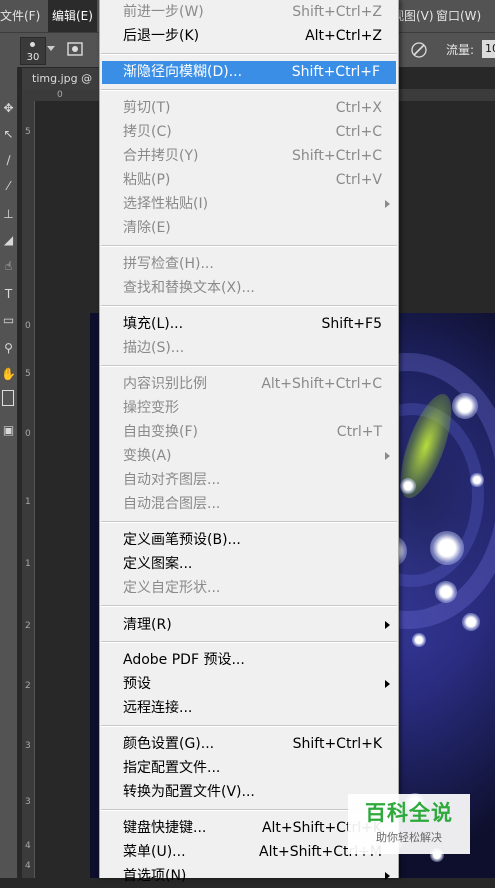 Image resolution: width=495 pixels, height=888 pixels. I want to click on menu-item-clear: 清除(E), so click(249, 228).